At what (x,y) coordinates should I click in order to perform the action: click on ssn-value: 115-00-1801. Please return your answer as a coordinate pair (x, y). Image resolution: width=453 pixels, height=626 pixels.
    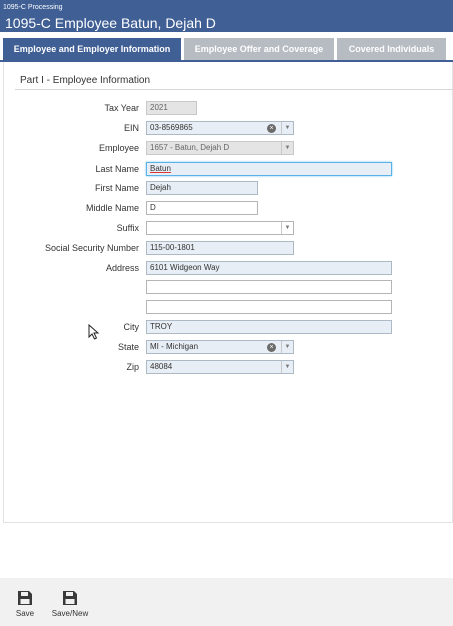
    Looking at the image, I should click on (172, 247).